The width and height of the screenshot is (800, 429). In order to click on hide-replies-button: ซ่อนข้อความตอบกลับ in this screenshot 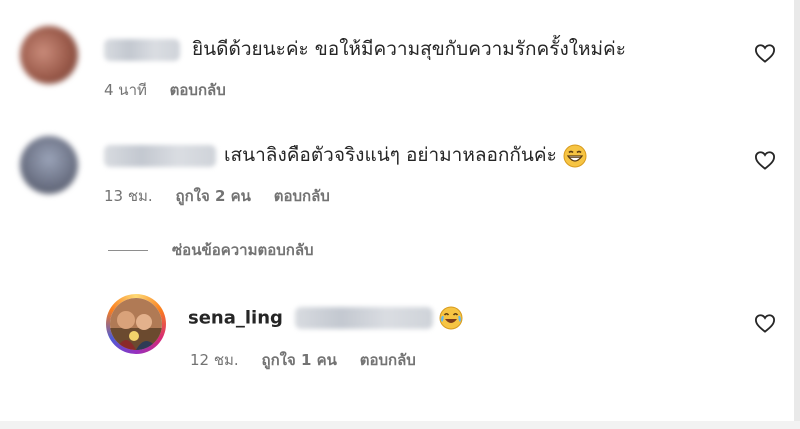, I will do `click(211, 250)`.